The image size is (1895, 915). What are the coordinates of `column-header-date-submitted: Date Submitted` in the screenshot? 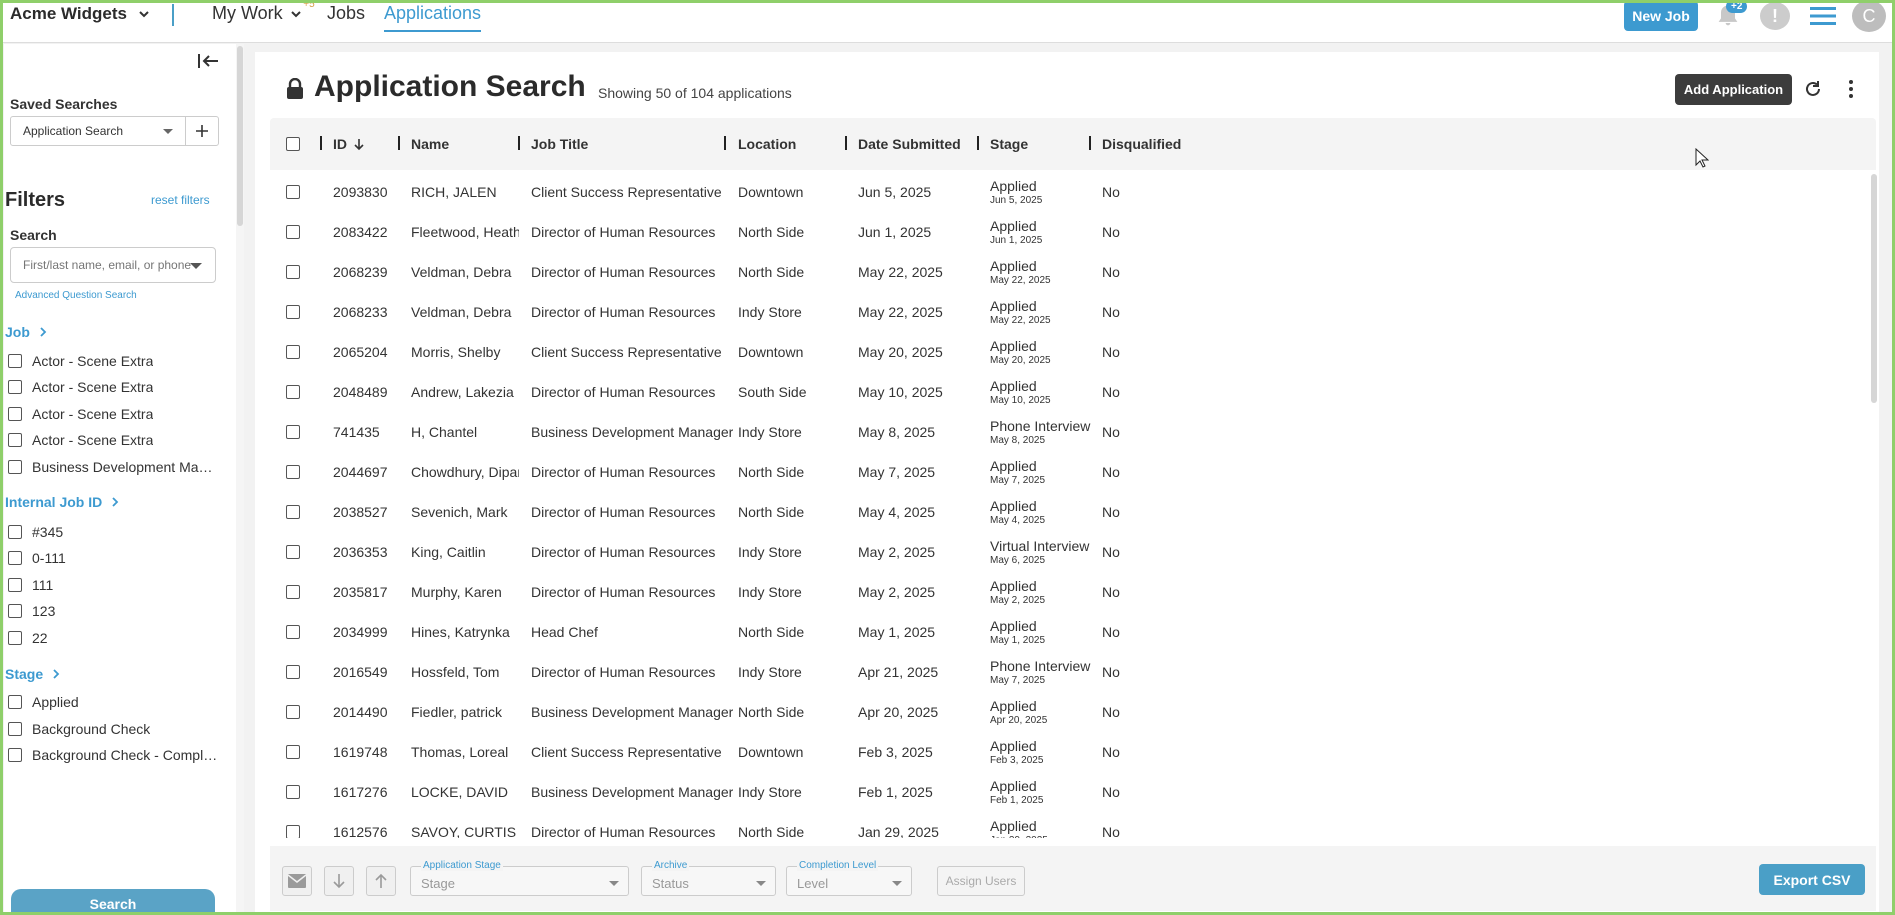 It's located at (909, 144).